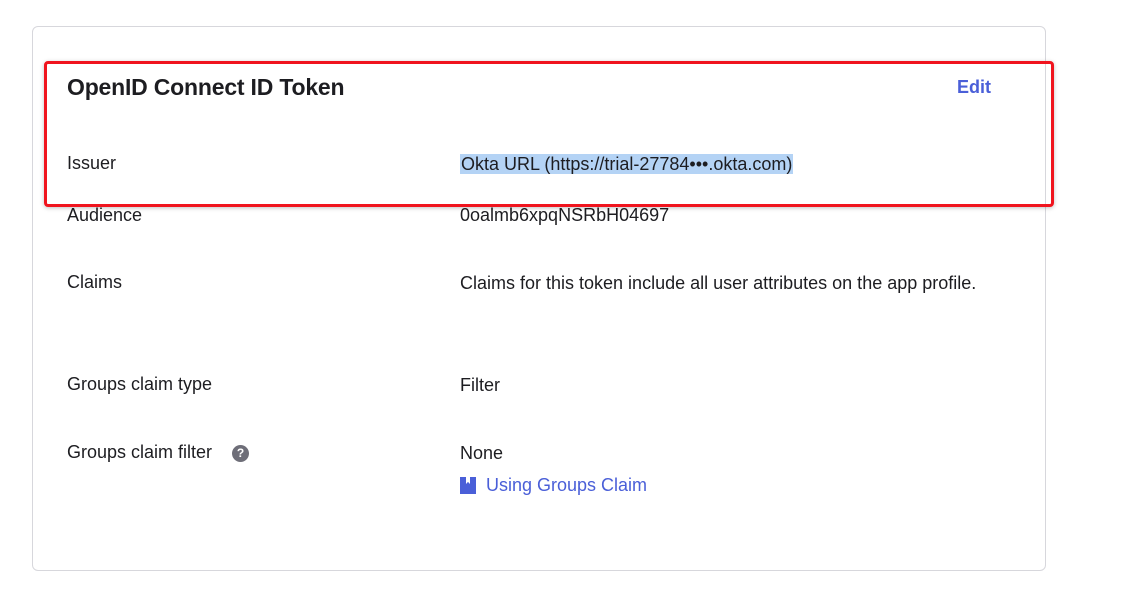 Image resolution: width=1122 pixels, height=594 pixels. Describe the element at coordinates (241, 453) in the screenshot. I see `help-icon: ?` at that location.